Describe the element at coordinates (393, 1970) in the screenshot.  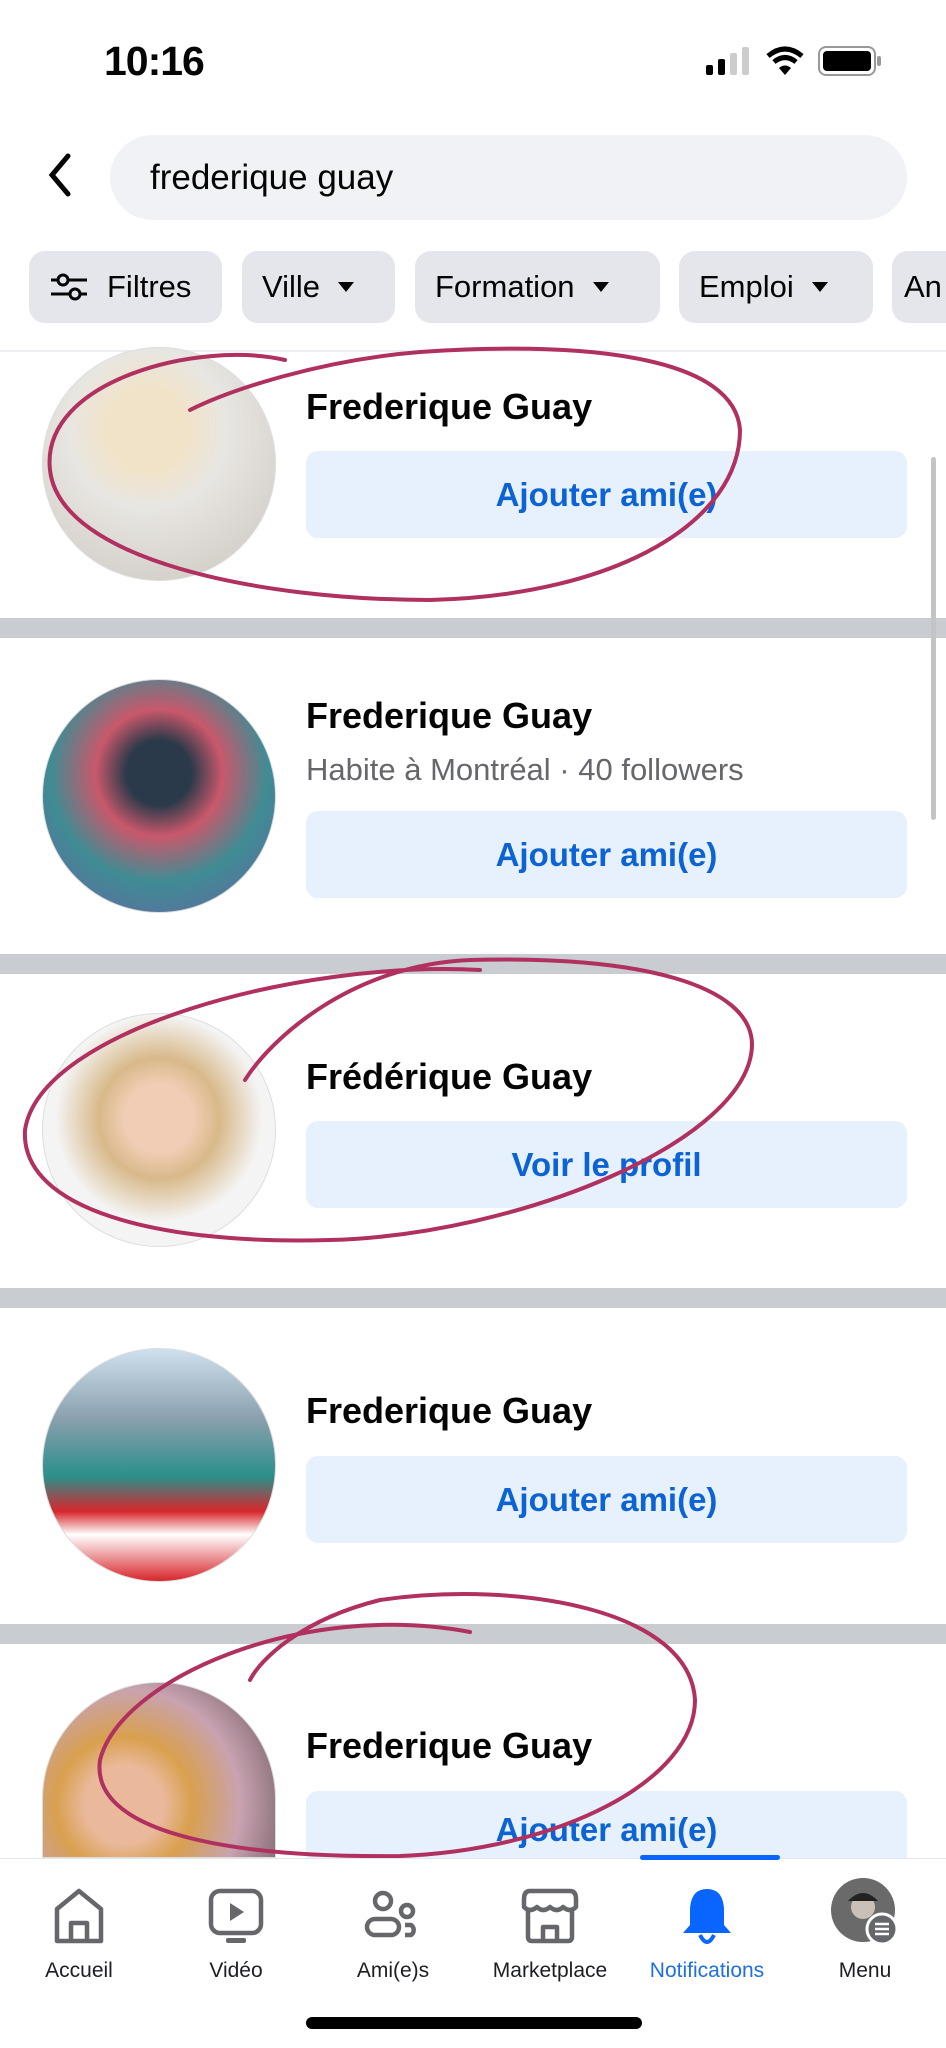
I see `tab-label: Ami(e)s` at that location.